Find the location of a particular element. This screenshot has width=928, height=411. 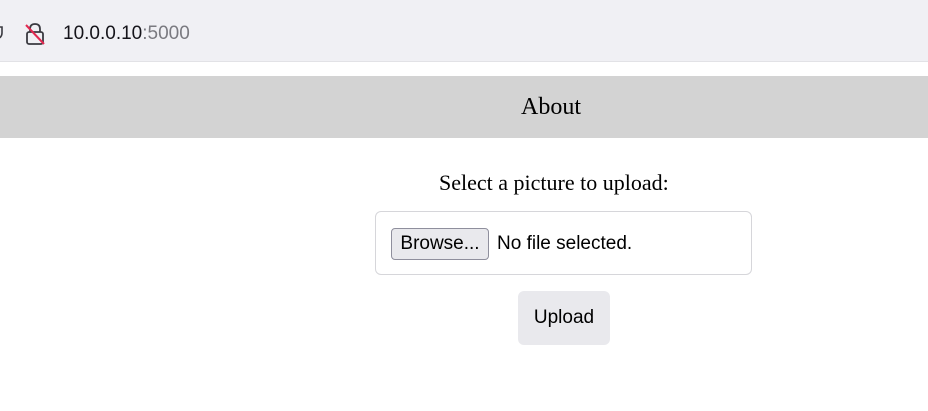

file-input: Browse... No file selected. is located at coordinates (563, 243).